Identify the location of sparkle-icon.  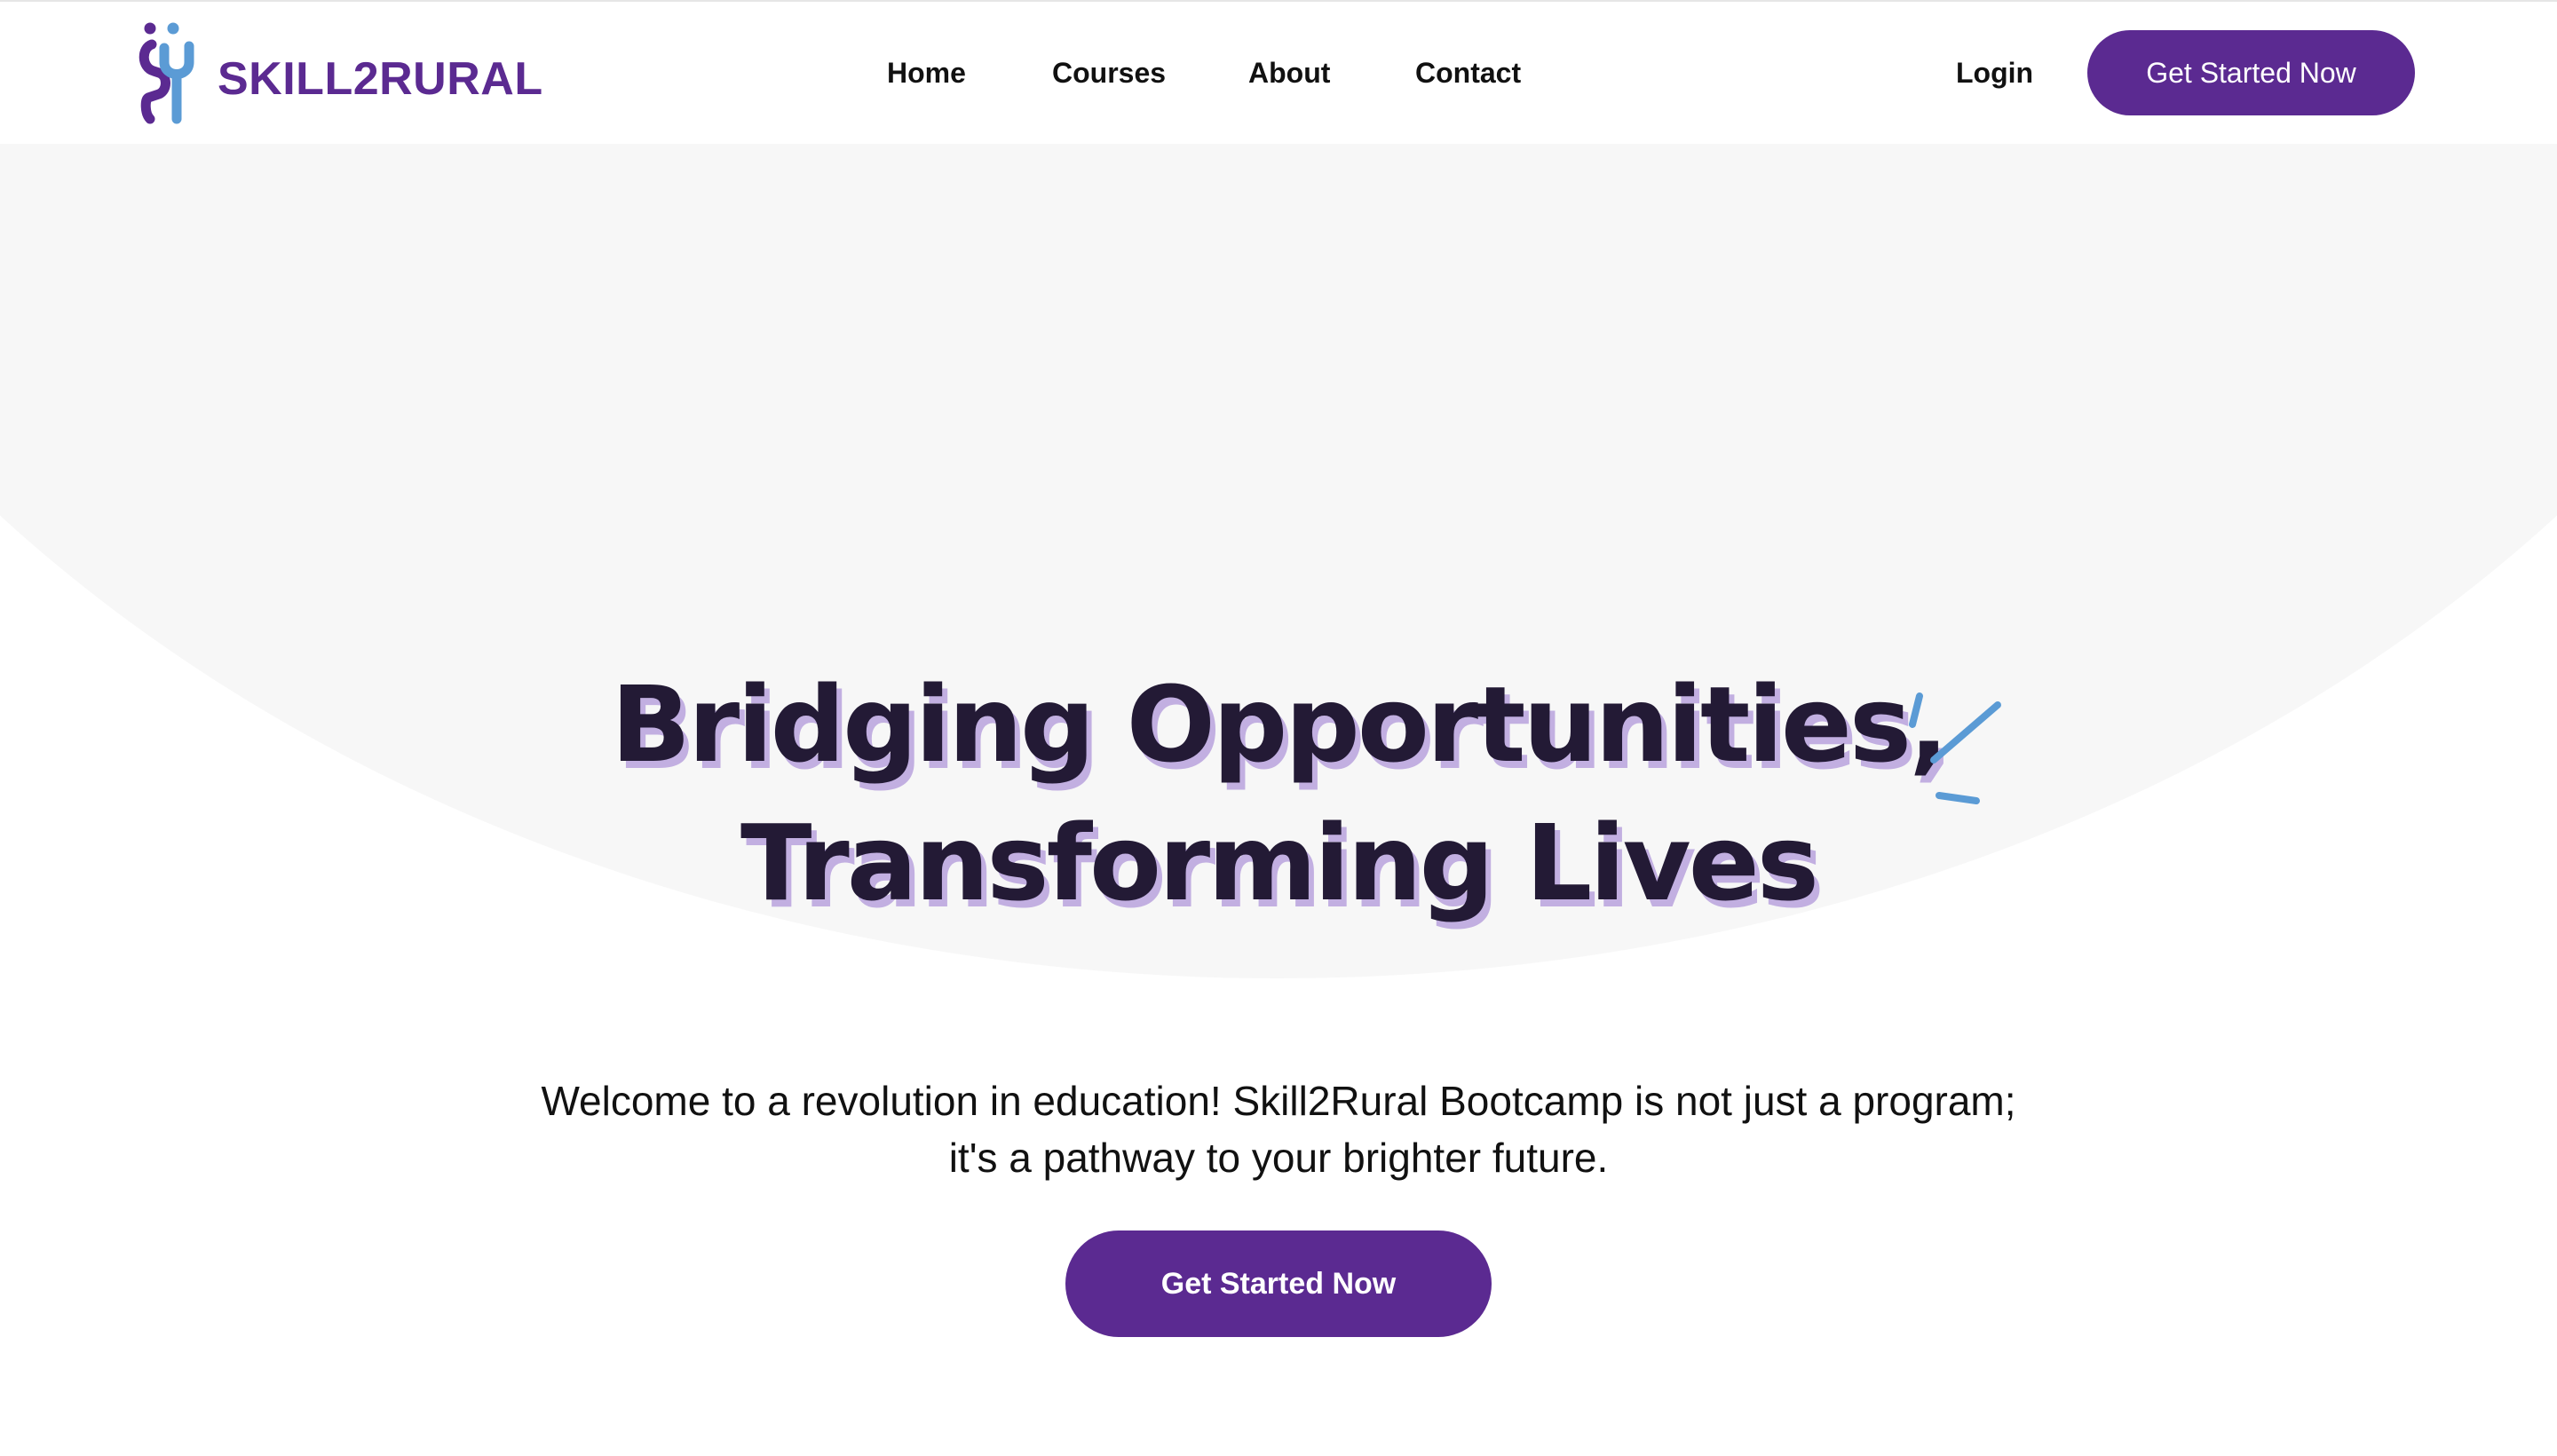
(1955, 748).